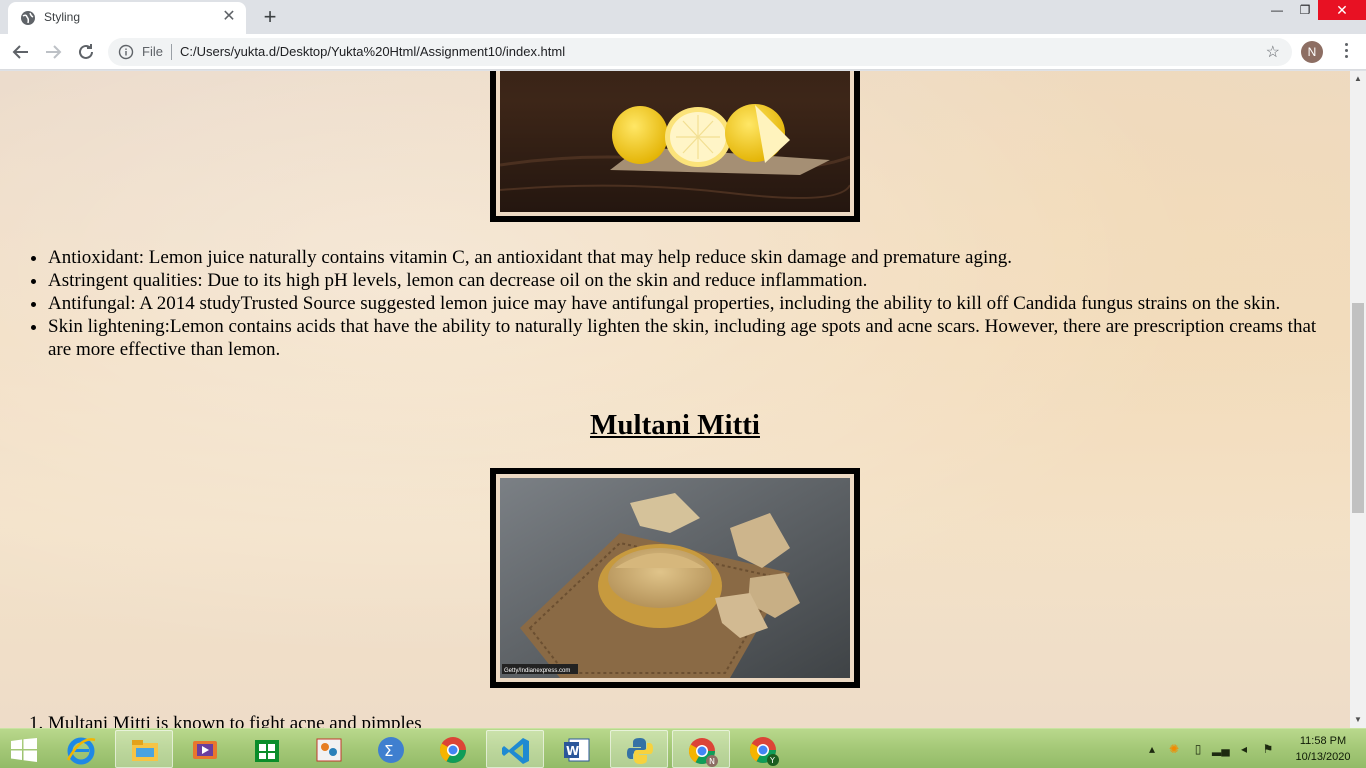 This screenshot has height=768, width=1366. What do you see at coordinates (763, 749) in the screenshot?
I see `chrome-profile-y-icon: Y` at bounding box center [763, 749].